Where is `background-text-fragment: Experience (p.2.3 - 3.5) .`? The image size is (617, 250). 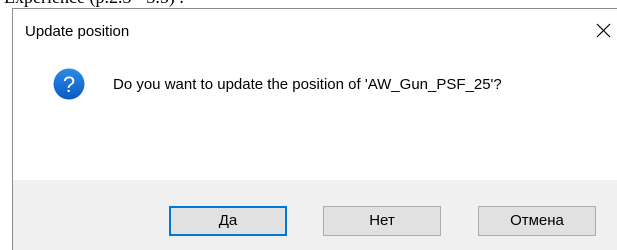
background-text-fragment: Experience (p.2.3 - 3.5) . is located at coordinates (120, 4).